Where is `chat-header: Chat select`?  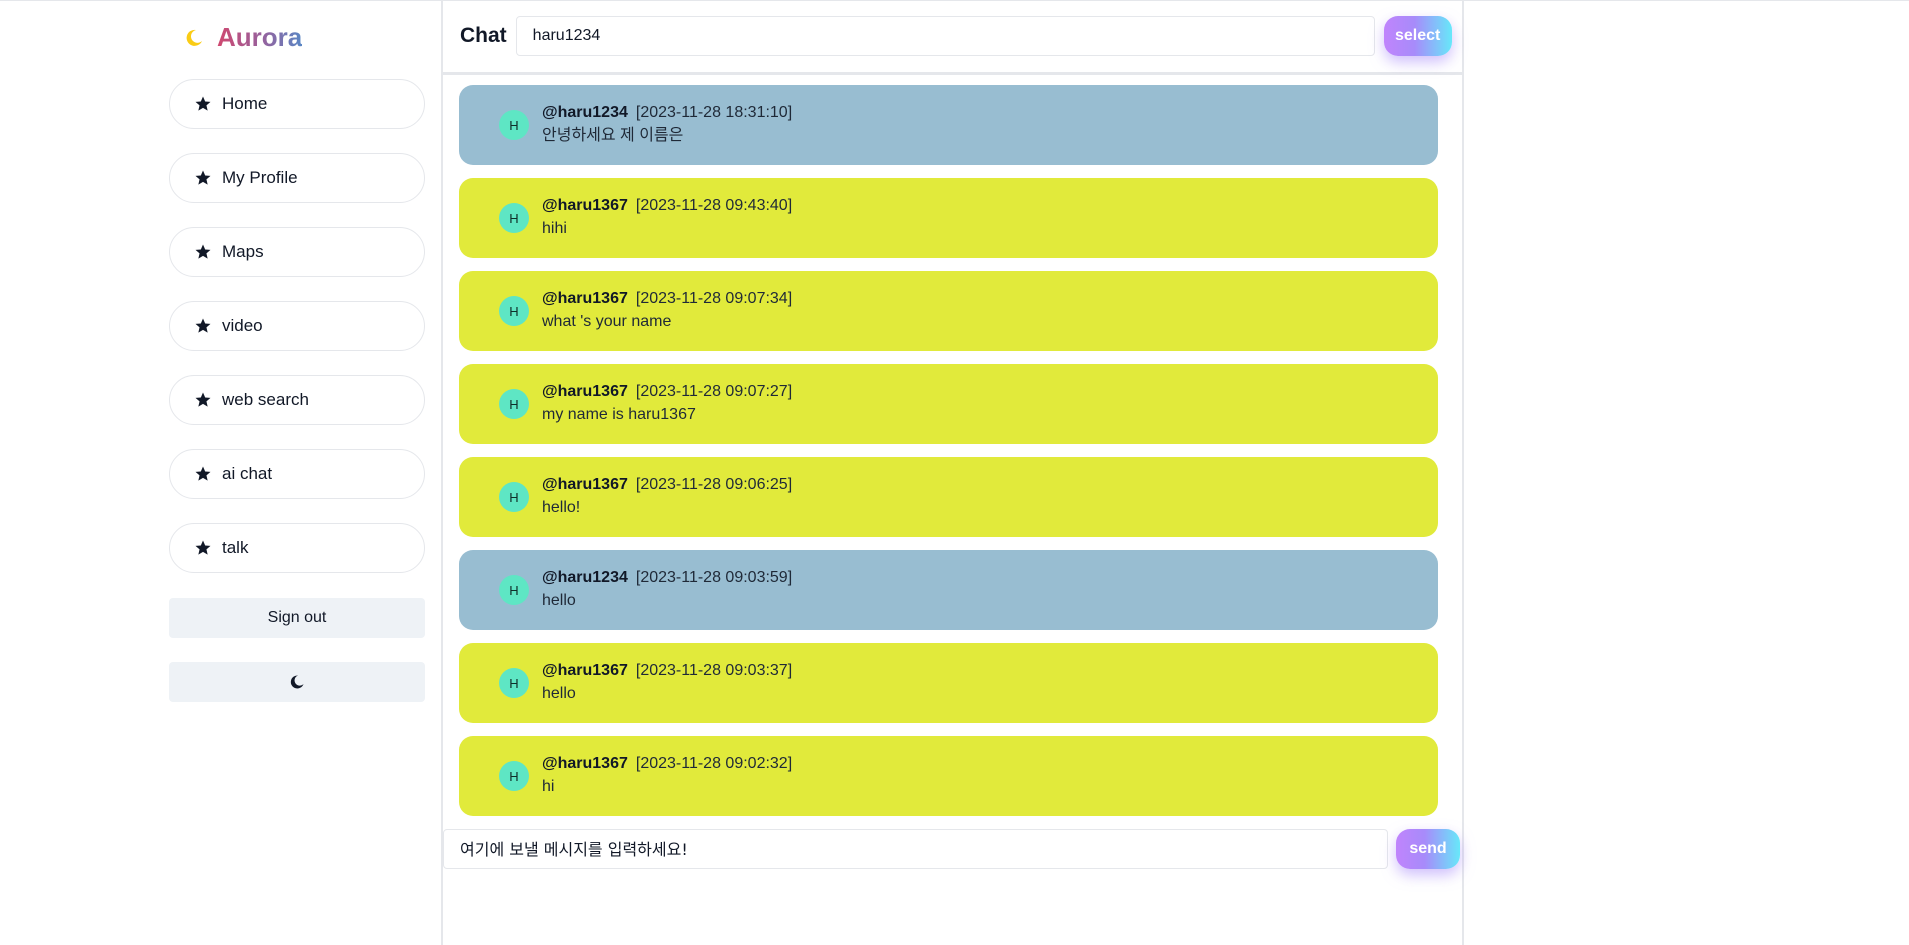 chat-header: Chat select is located at coordinates (952, 37).